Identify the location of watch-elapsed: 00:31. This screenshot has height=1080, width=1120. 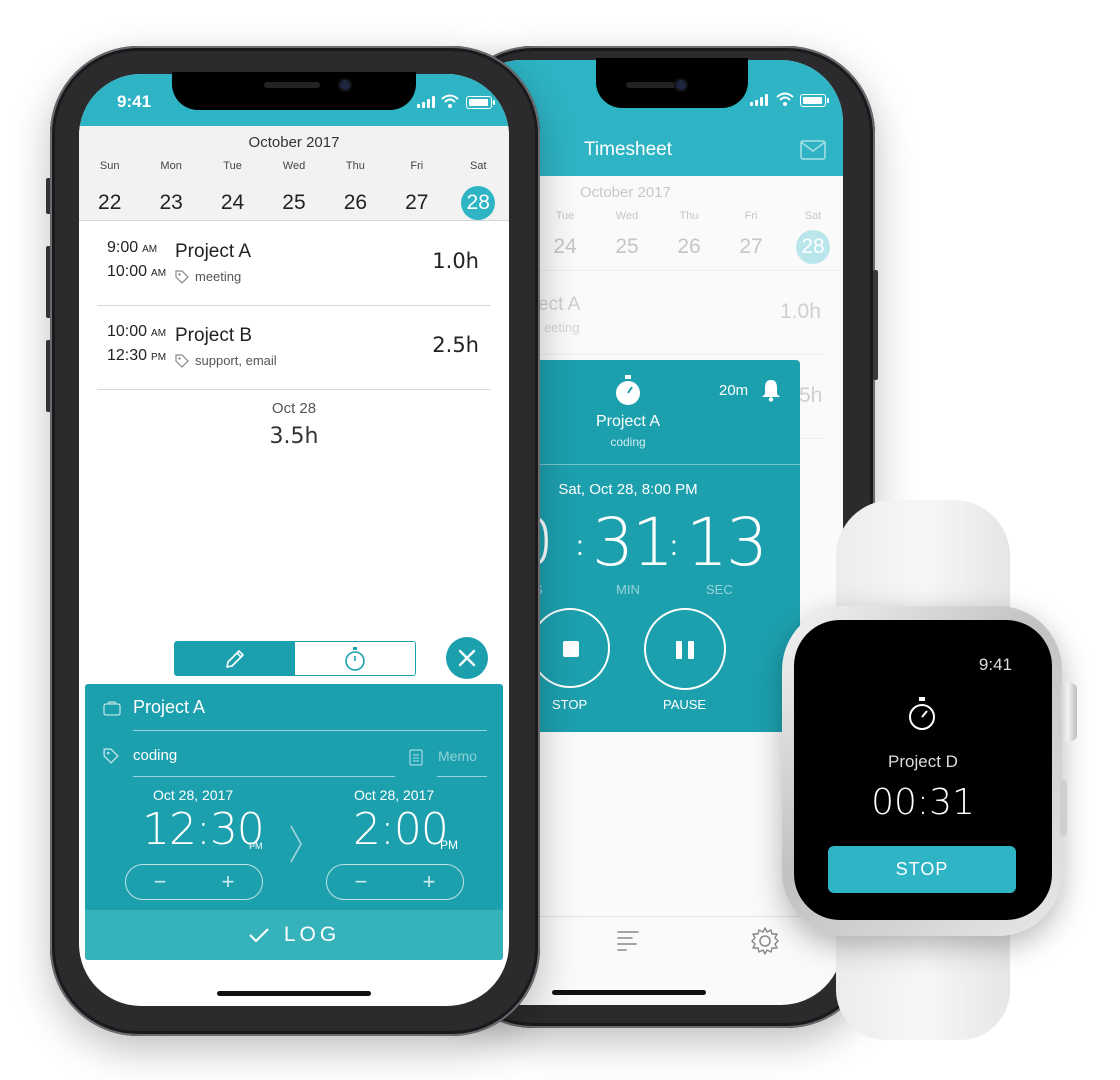
(923, 802).